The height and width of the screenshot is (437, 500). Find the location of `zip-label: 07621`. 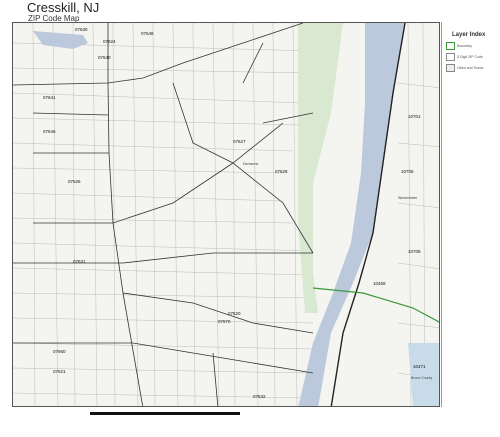

zip-label: 07621 is located at coordinates (59, 371).